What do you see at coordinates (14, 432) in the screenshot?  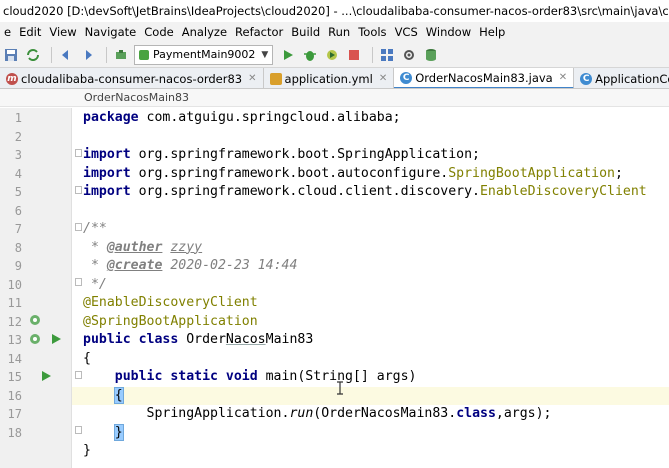 I see `line-number: 18` at bounding box center [14, 432].